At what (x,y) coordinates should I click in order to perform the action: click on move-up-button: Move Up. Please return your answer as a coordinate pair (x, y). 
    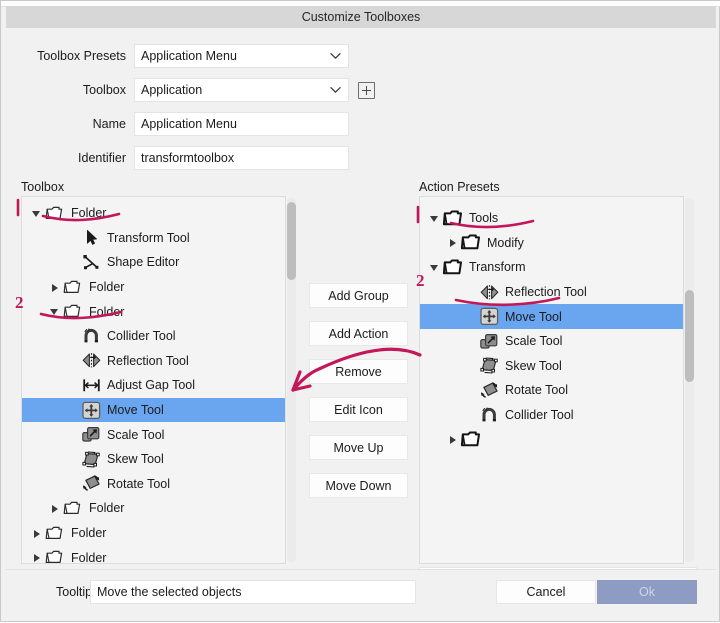
    Looking at the image, I should click on (358, 447).